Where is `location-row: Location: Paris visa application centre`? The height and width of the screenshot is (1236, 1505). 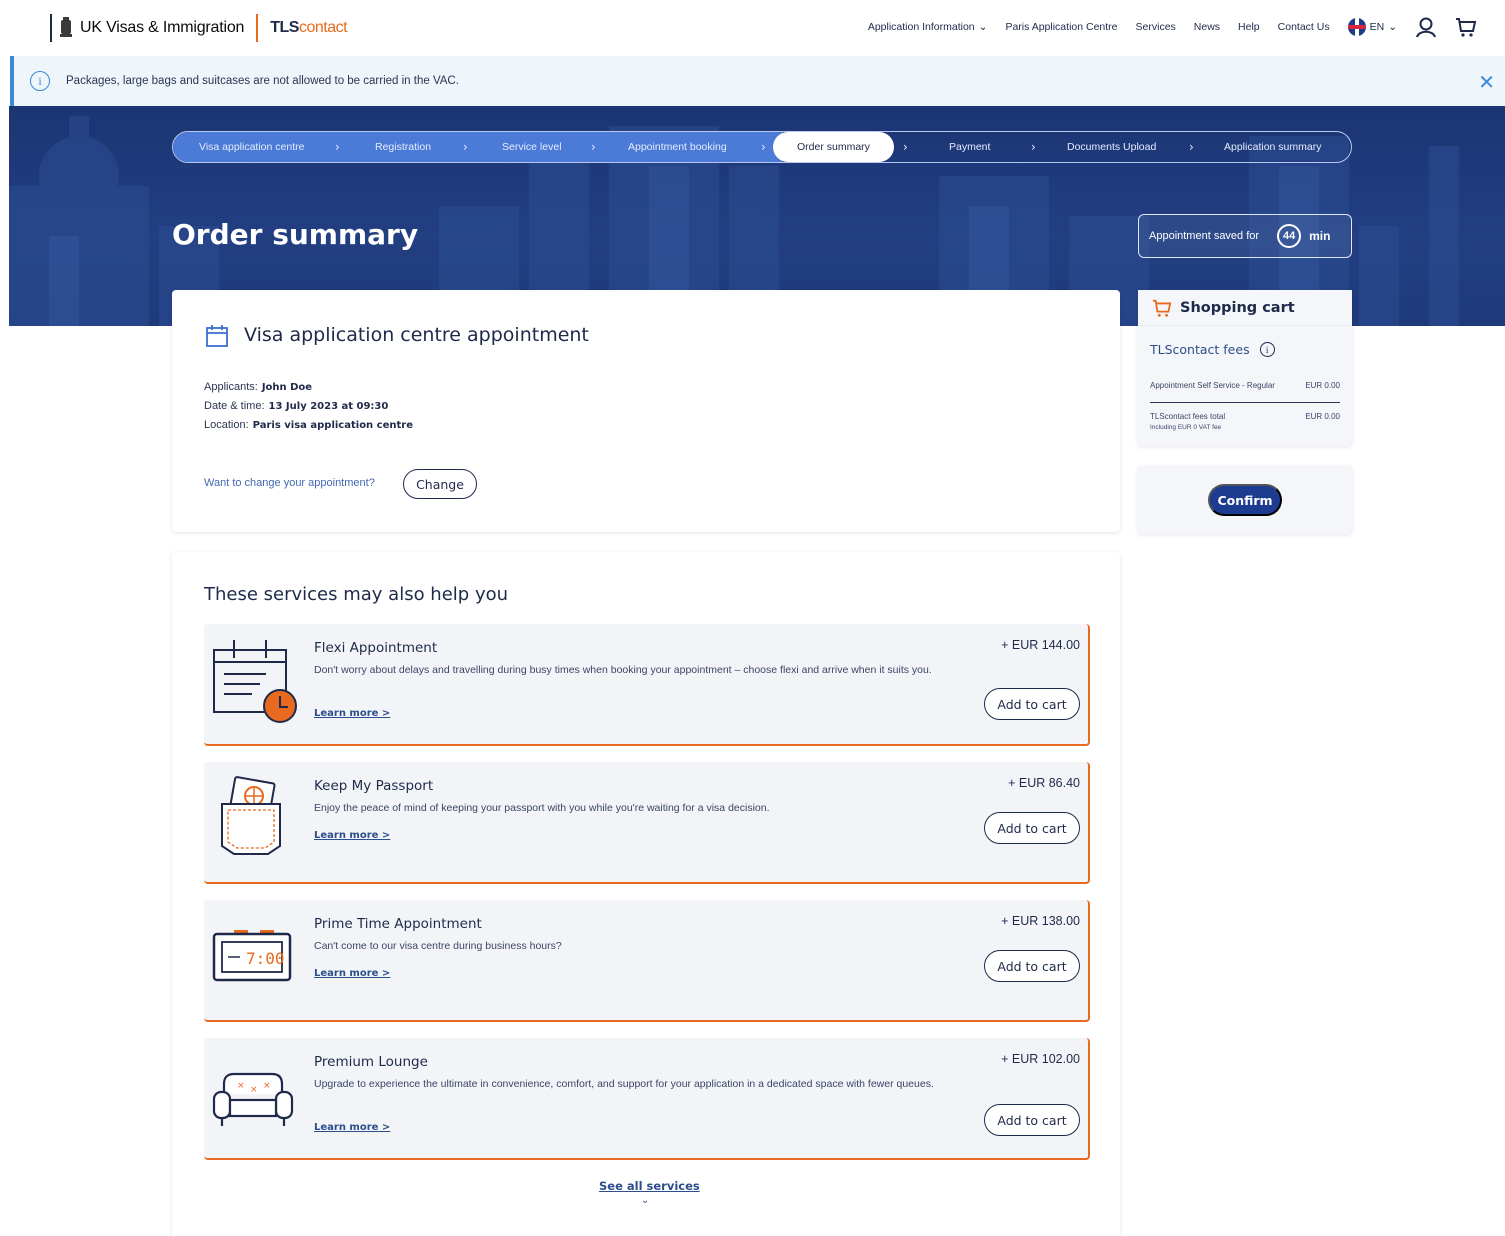 location-row: Location: Paris visa application centre is located at coordinates (308, 425).